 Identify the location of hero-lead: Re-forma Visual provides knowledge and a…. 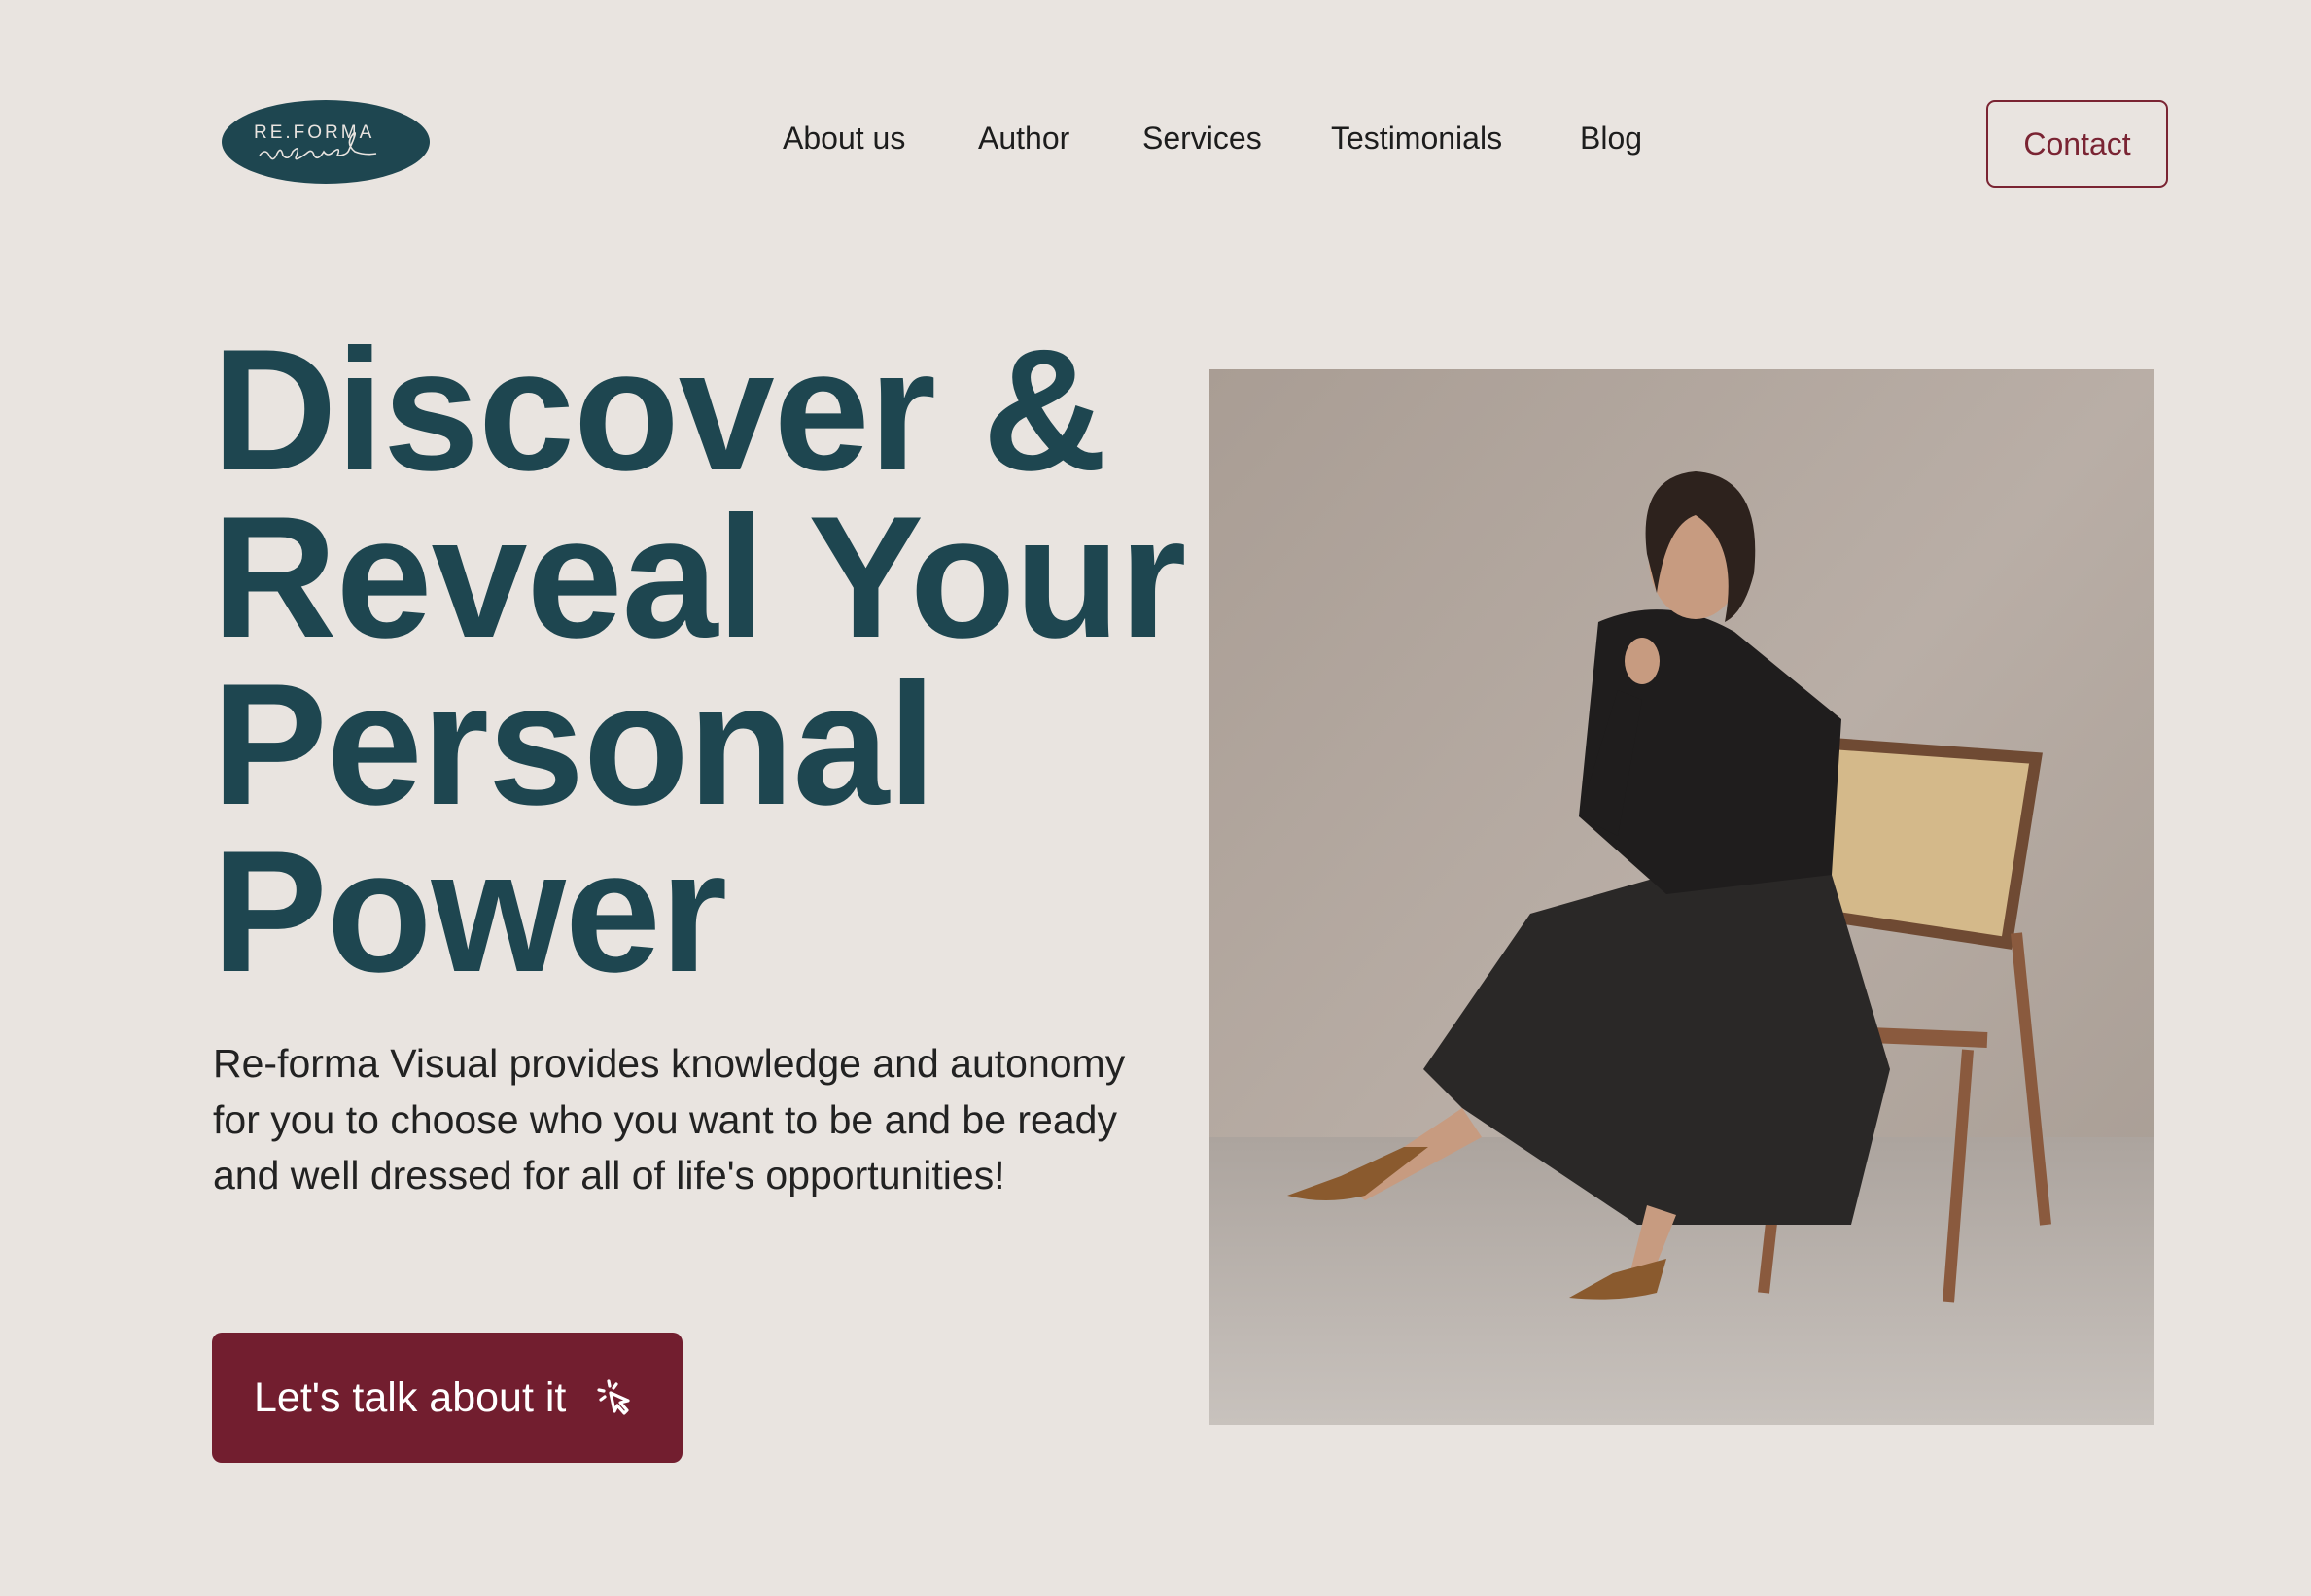
(670, 1119).